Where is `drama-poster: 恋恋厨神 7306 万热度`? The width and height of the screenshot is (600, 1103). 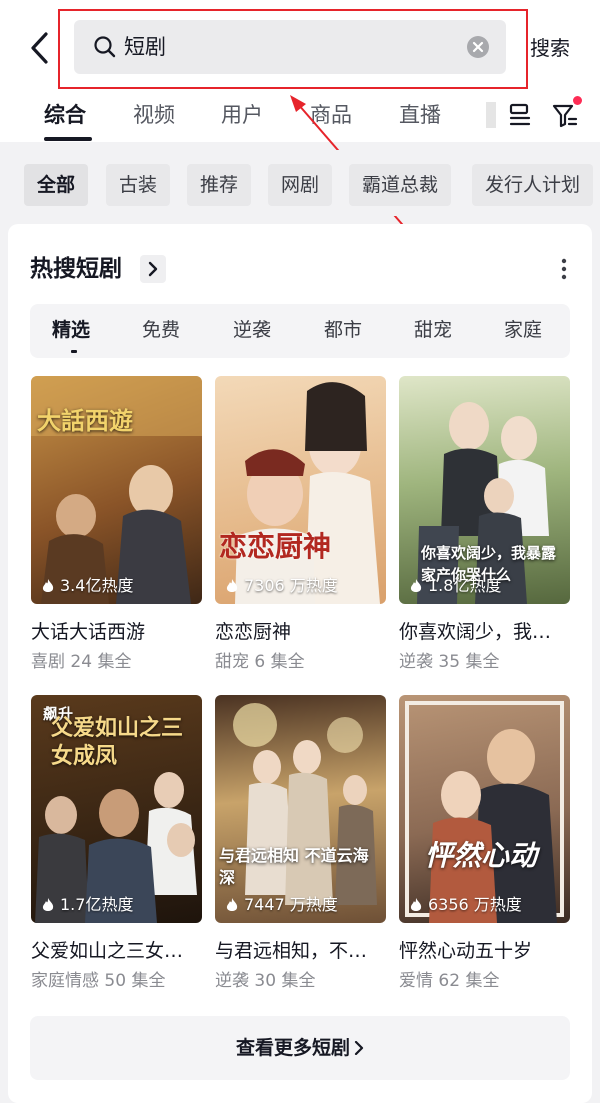
drama-poster: 恋恋厨神 7306 万热度 is located at coordinates (300, 490).